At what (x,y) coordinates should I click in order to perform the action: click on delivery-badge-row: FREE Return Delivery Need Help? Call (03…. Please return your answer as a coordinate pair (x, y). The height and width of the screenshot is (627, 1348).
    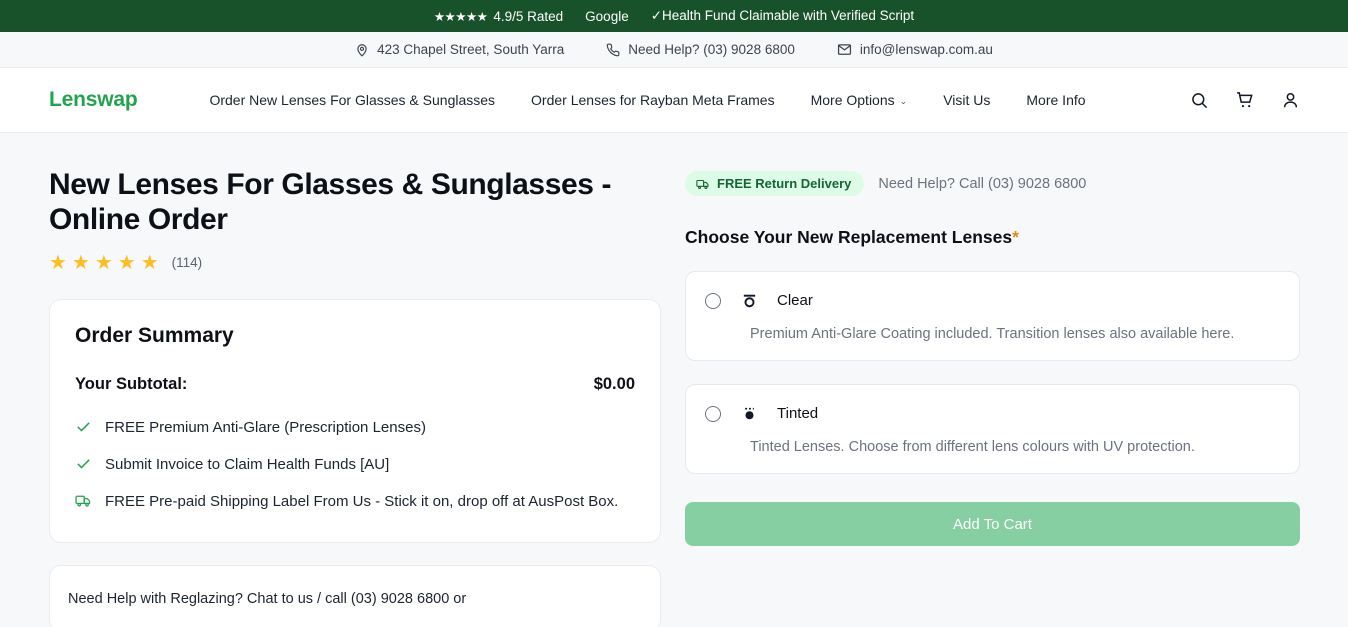
    Looking at the image, I should click on (992, 183).